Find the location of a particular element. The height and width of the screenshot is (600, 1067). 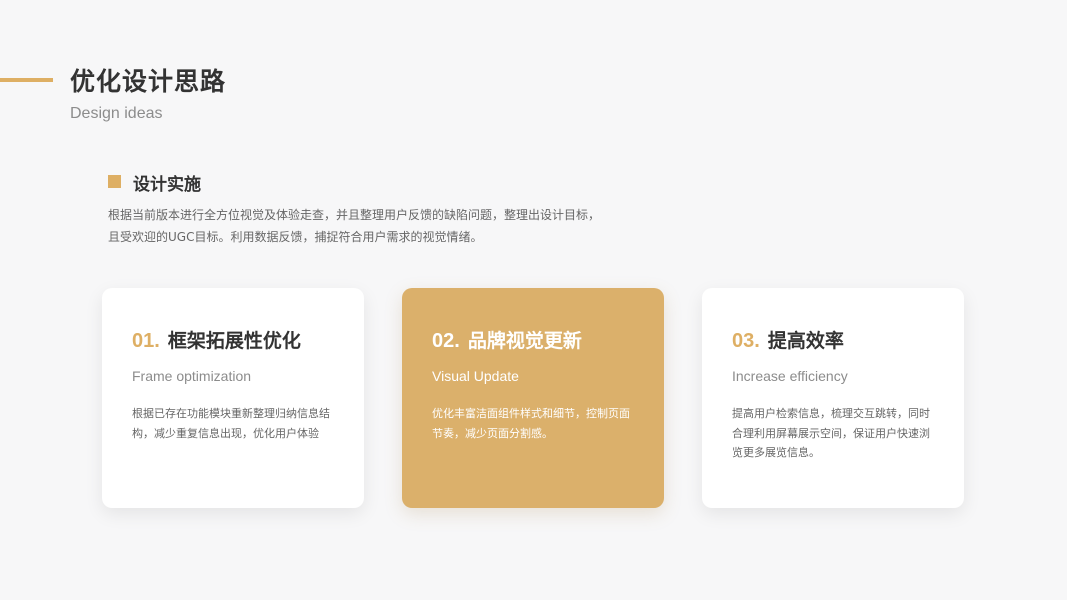

card-subtitle: Frame optimization is located at coordinates (192, 376).